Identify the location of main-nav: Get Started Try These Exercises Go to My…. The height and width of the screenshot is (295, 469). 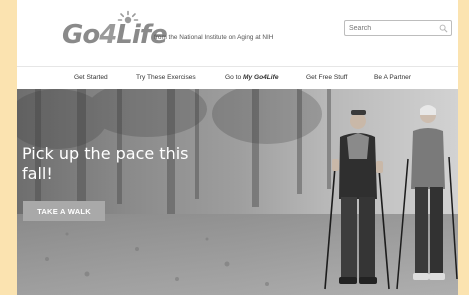
(237, 77).